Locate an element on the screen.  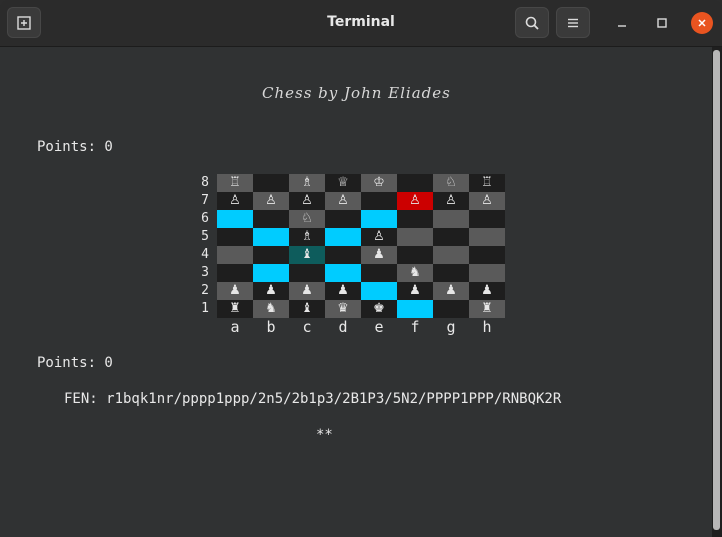
square-c6: ♘ is located at coordinates (307, 219).